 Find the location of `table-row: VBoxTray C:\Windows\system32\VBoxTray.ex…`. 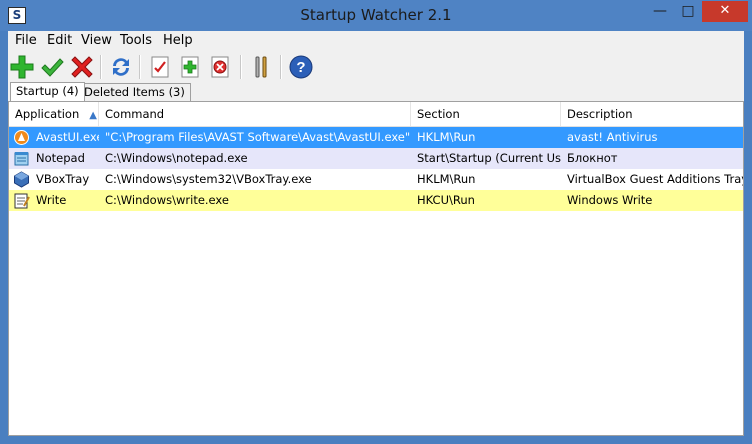

table-row: VBoxTray C:\Windows\system32\VBoxTray.ex… is located at coordinates (376, 179).